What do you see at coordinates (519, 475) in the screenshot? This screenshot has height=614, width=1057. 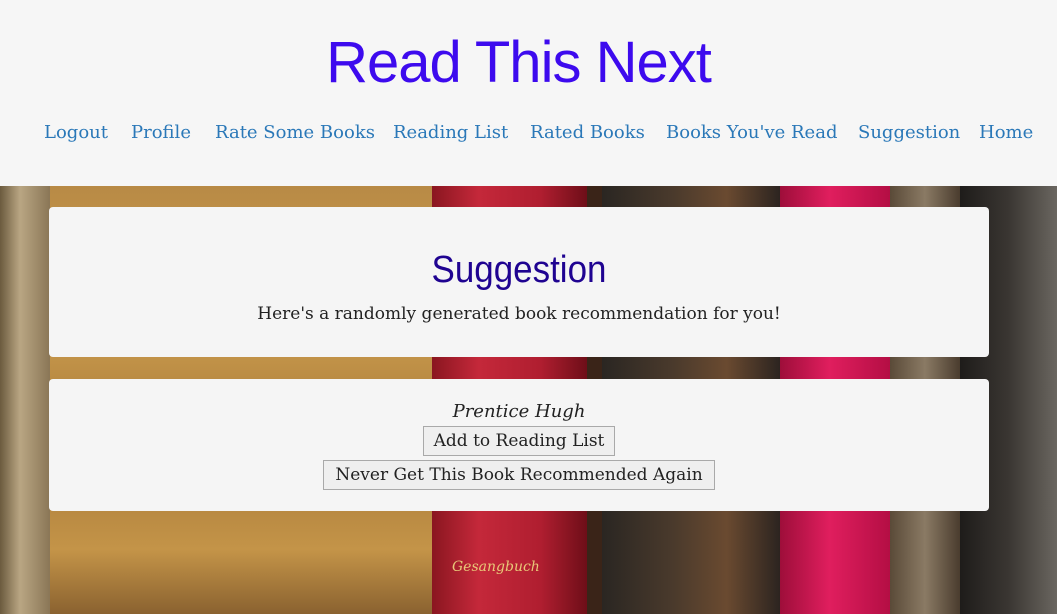 I see `never-recommend-button: Never Get This Book Recommended Again` at bounding box center [519, 475].